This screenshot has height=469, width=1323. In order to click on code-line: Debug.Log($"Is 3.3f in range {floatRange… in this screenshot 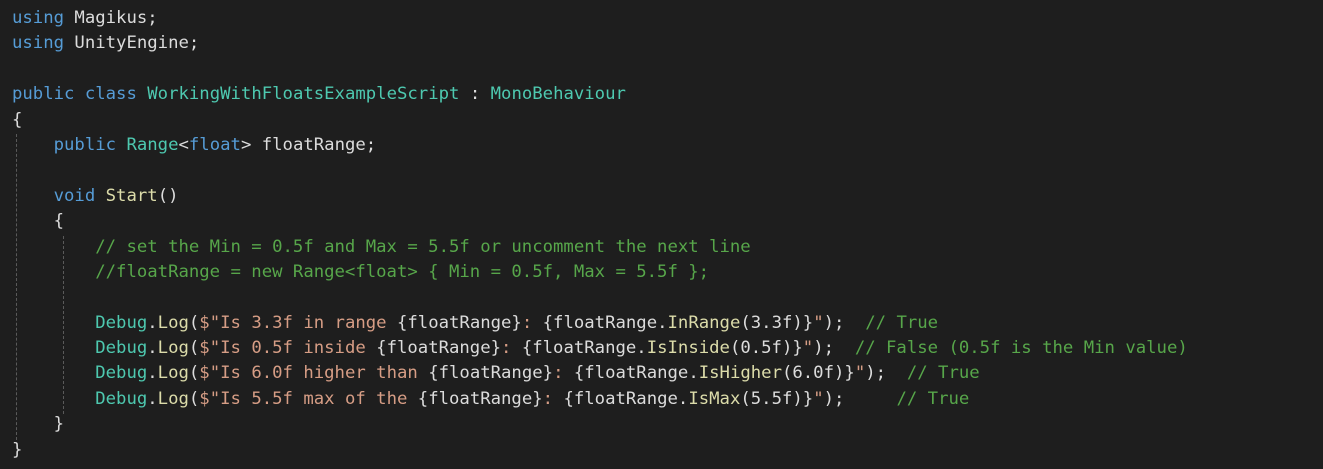, I will do `click(667, 323)`.